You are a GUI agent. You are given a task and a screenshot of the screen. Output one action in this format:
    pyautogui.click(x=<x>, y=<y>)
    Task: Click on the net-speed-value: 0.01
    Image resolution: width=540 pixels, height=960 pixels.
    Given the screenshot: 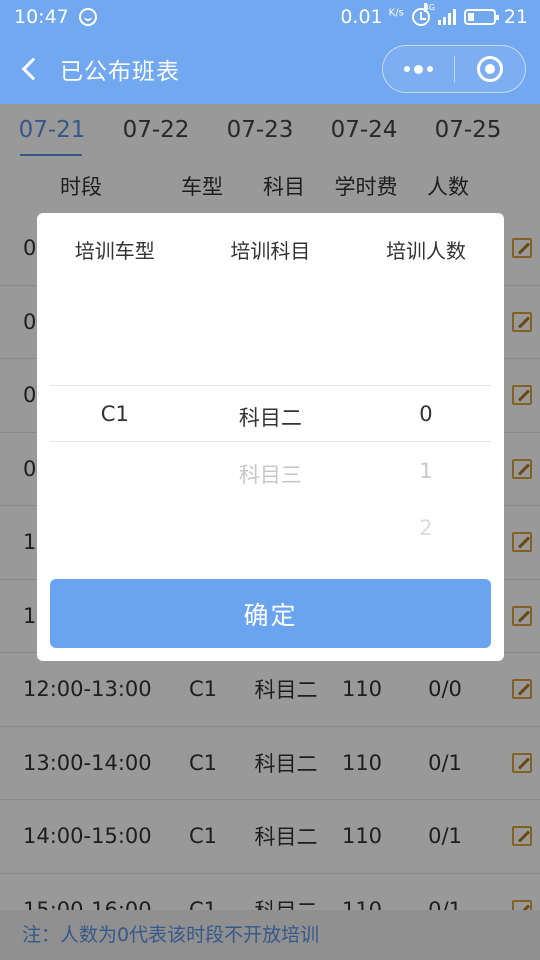 What is the action you would take?
    pyautogui.click(x=361, y=17)
    